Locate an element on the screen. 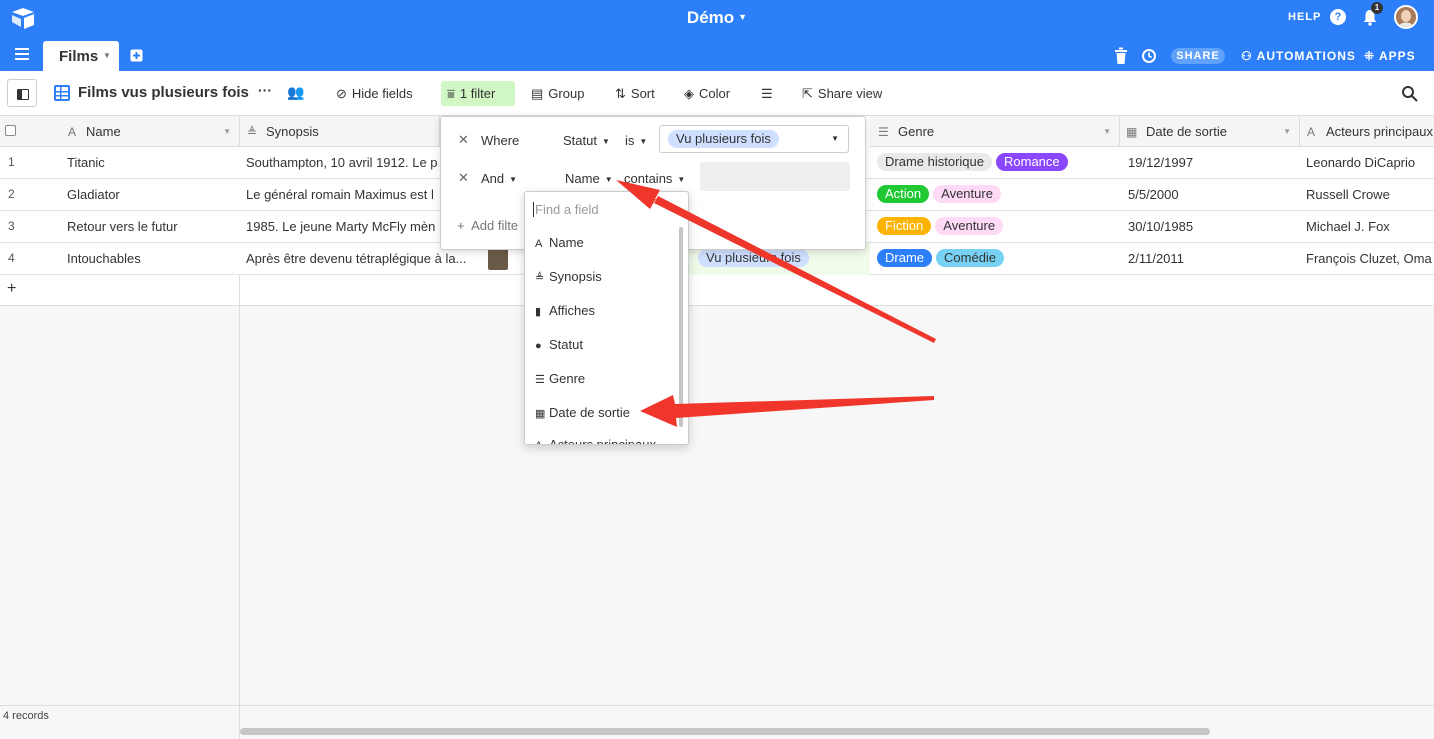 This screenshot has width=1434, height=739. horizontal-scrollbar is located at coordinates (725, 731).